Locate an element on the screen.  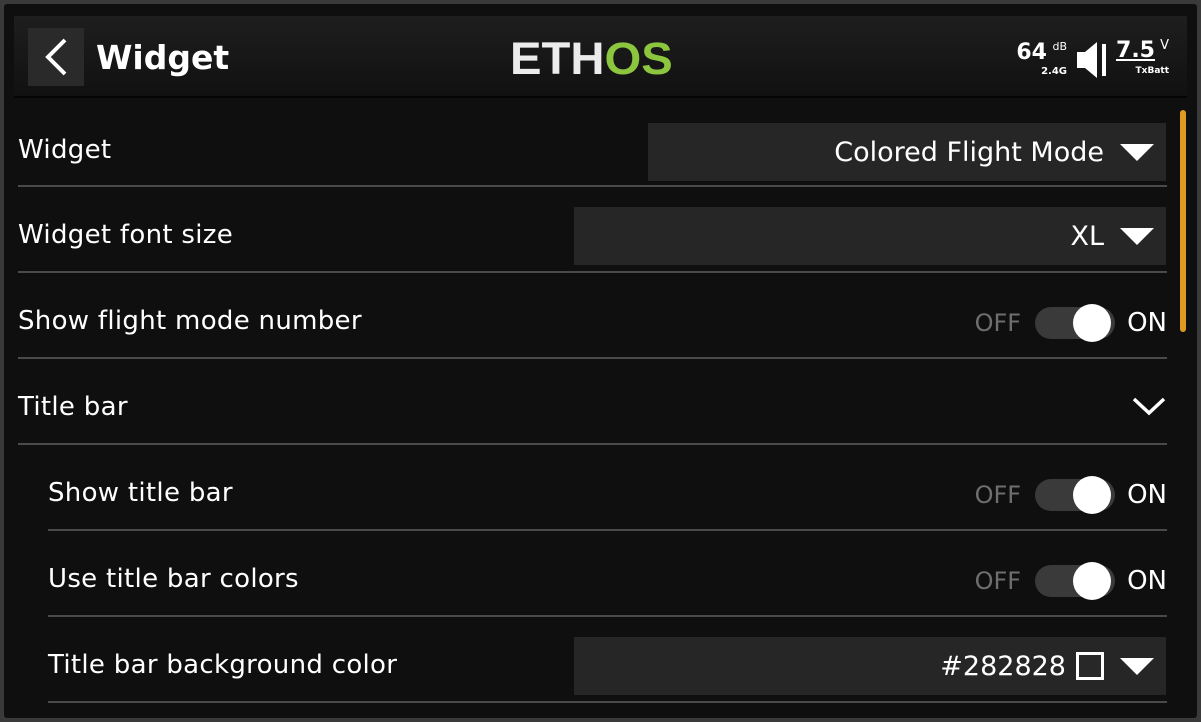
row-widget: Widget Colored Flight Mode is located at coordinates (592, 143).